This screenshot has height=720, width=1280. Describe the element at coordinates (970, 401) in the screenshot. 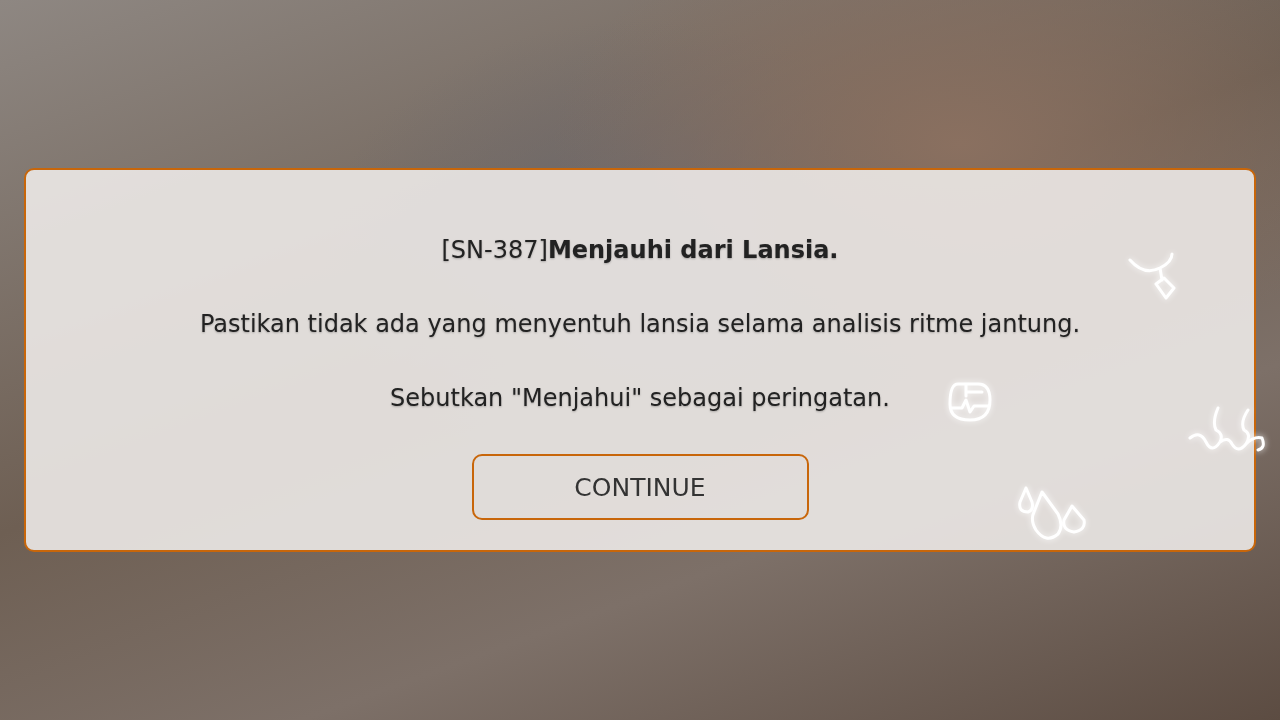

I see `heart-monitor-icon` at that location.